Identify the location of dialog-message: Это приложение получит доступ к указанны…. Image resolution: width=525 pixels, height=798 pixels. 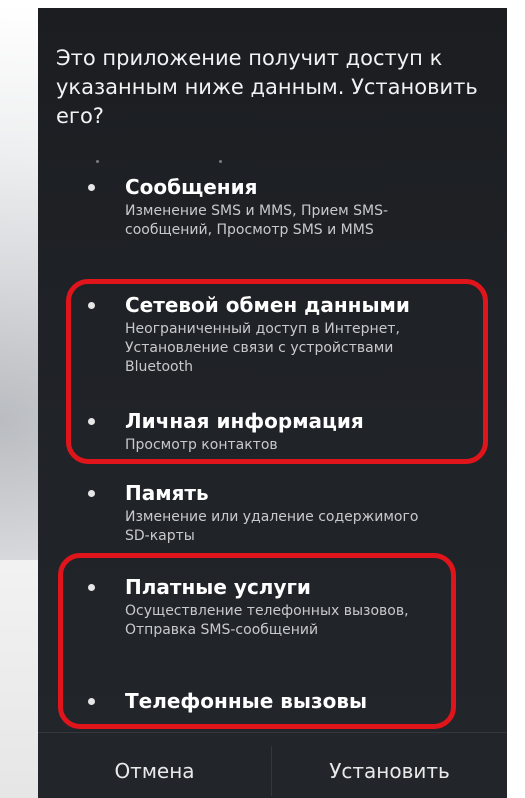
(267, 87).